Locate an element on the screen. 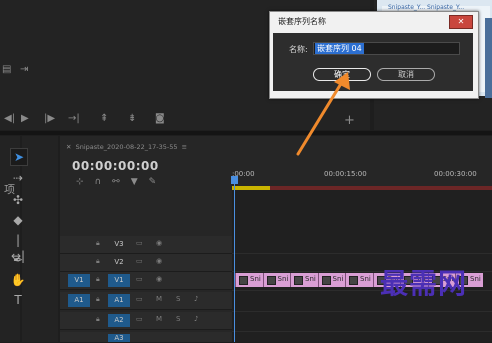  step-back-icon: ◀| is located at coordinates (9, 118).